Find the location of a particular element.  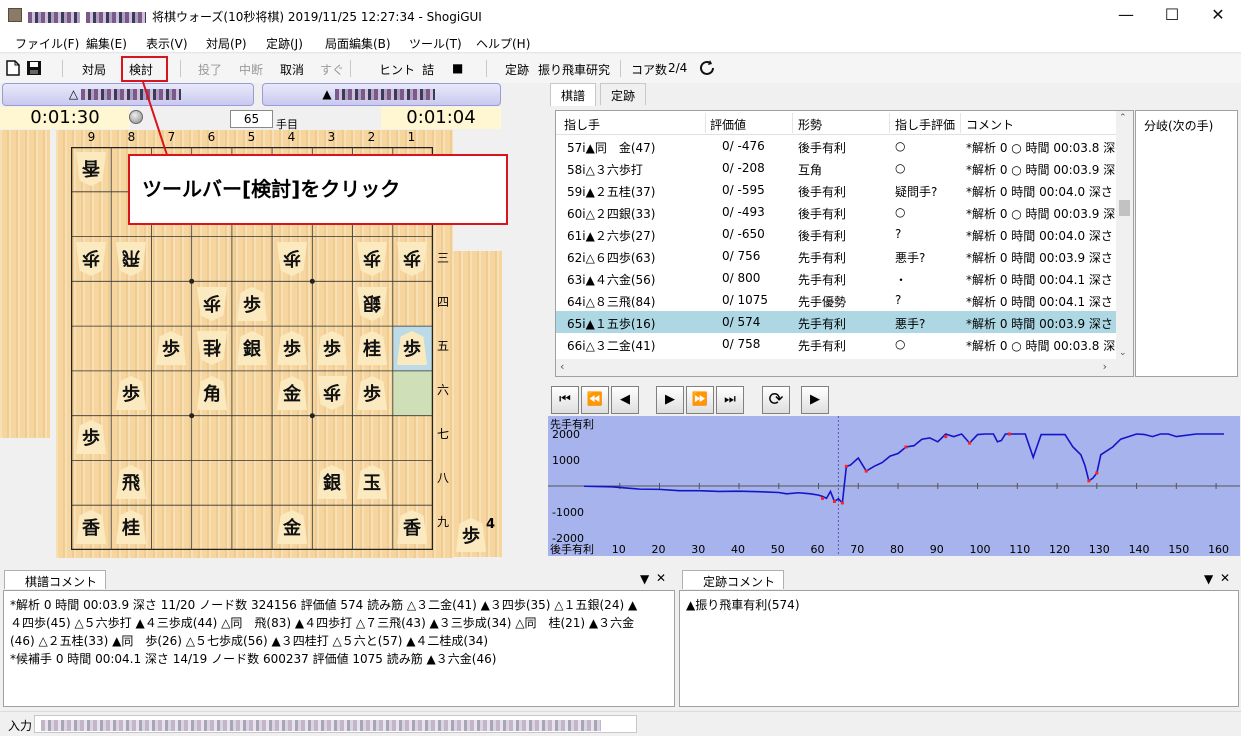

joseki-comment-tab: 定跡コメント is located at coordinates (733, 579).